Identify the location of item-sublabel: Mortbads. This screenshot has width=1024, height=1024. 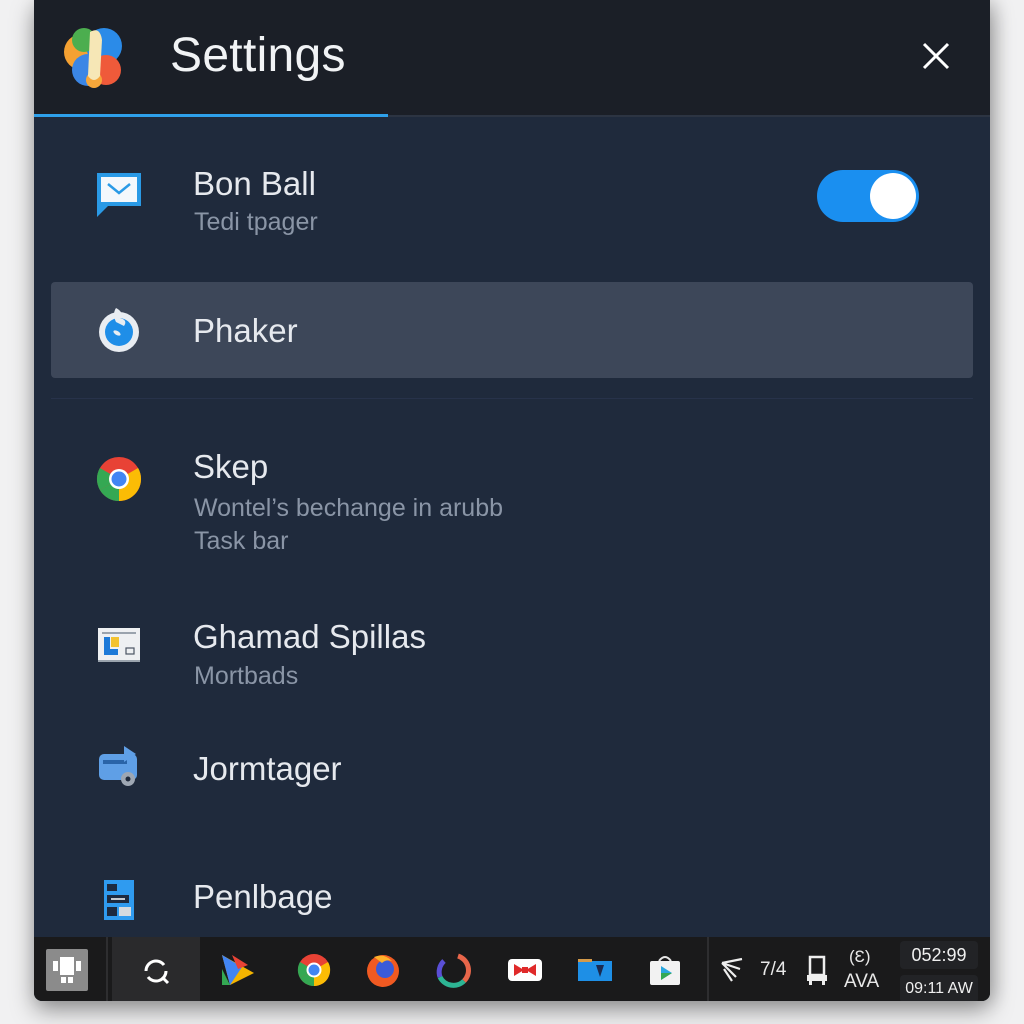
(246, 676).